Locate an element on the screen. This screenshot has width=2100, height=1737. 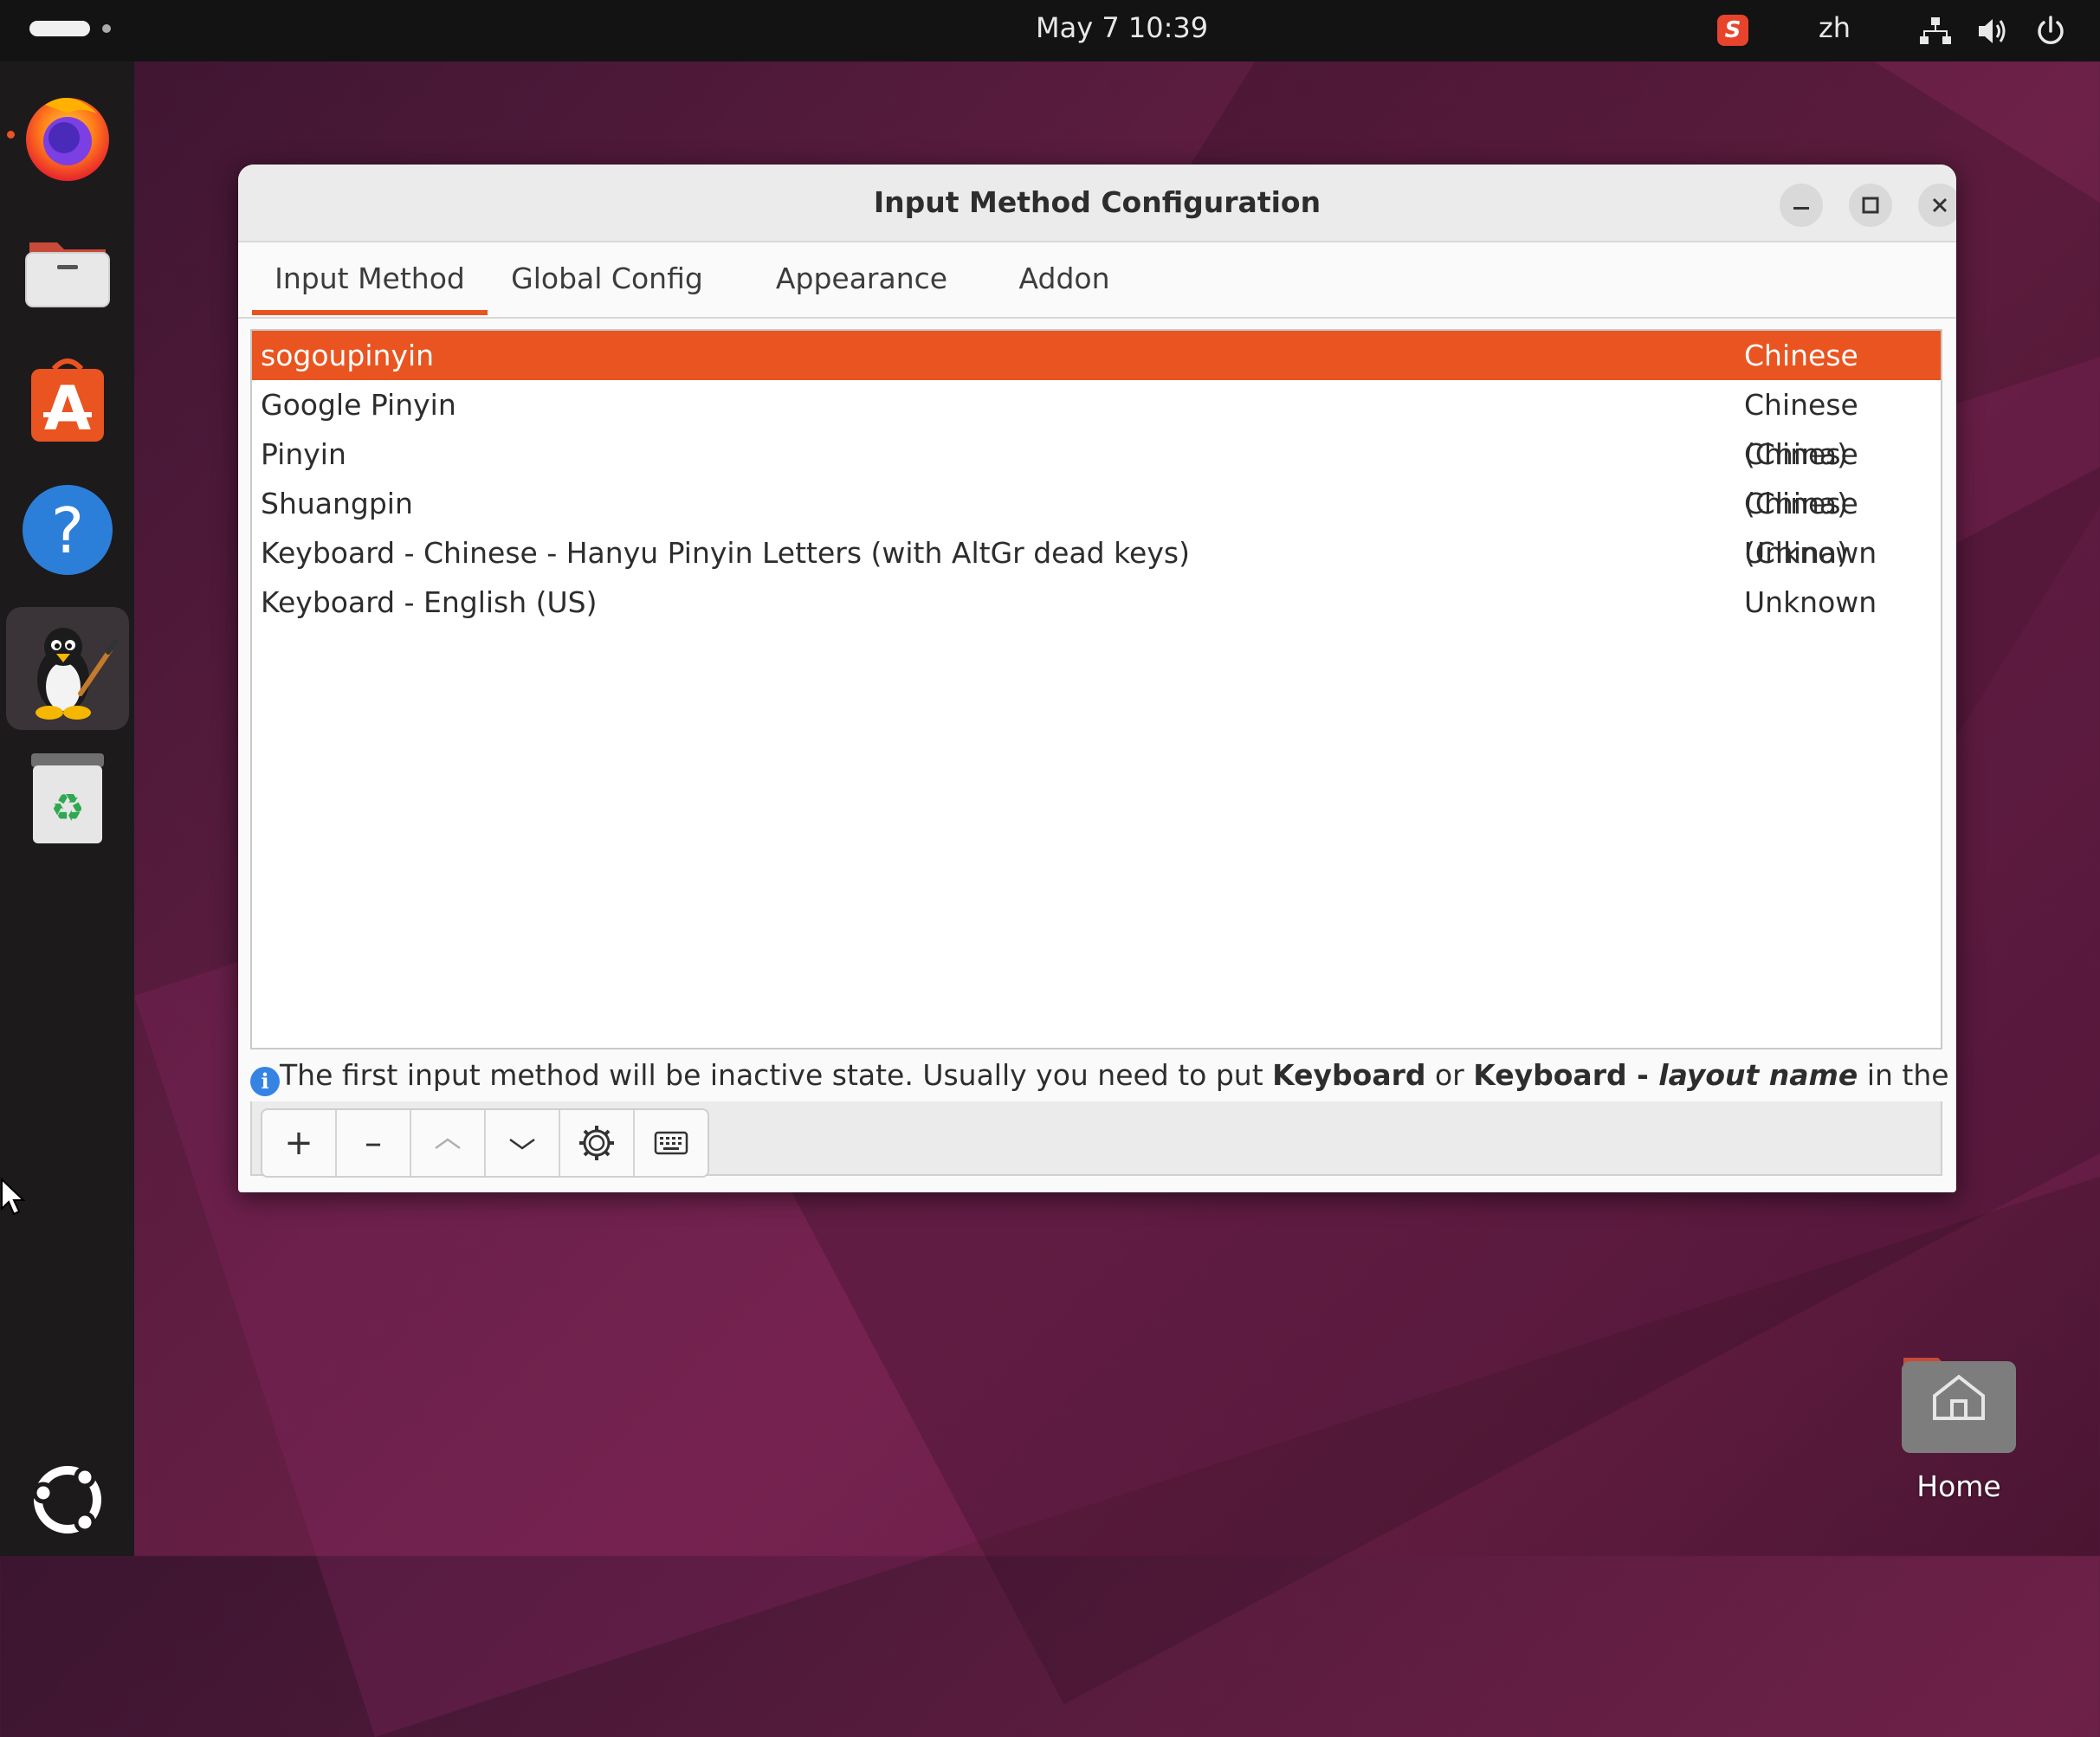
clock: May 7 10:39 is located at coordinates (1122, 28).